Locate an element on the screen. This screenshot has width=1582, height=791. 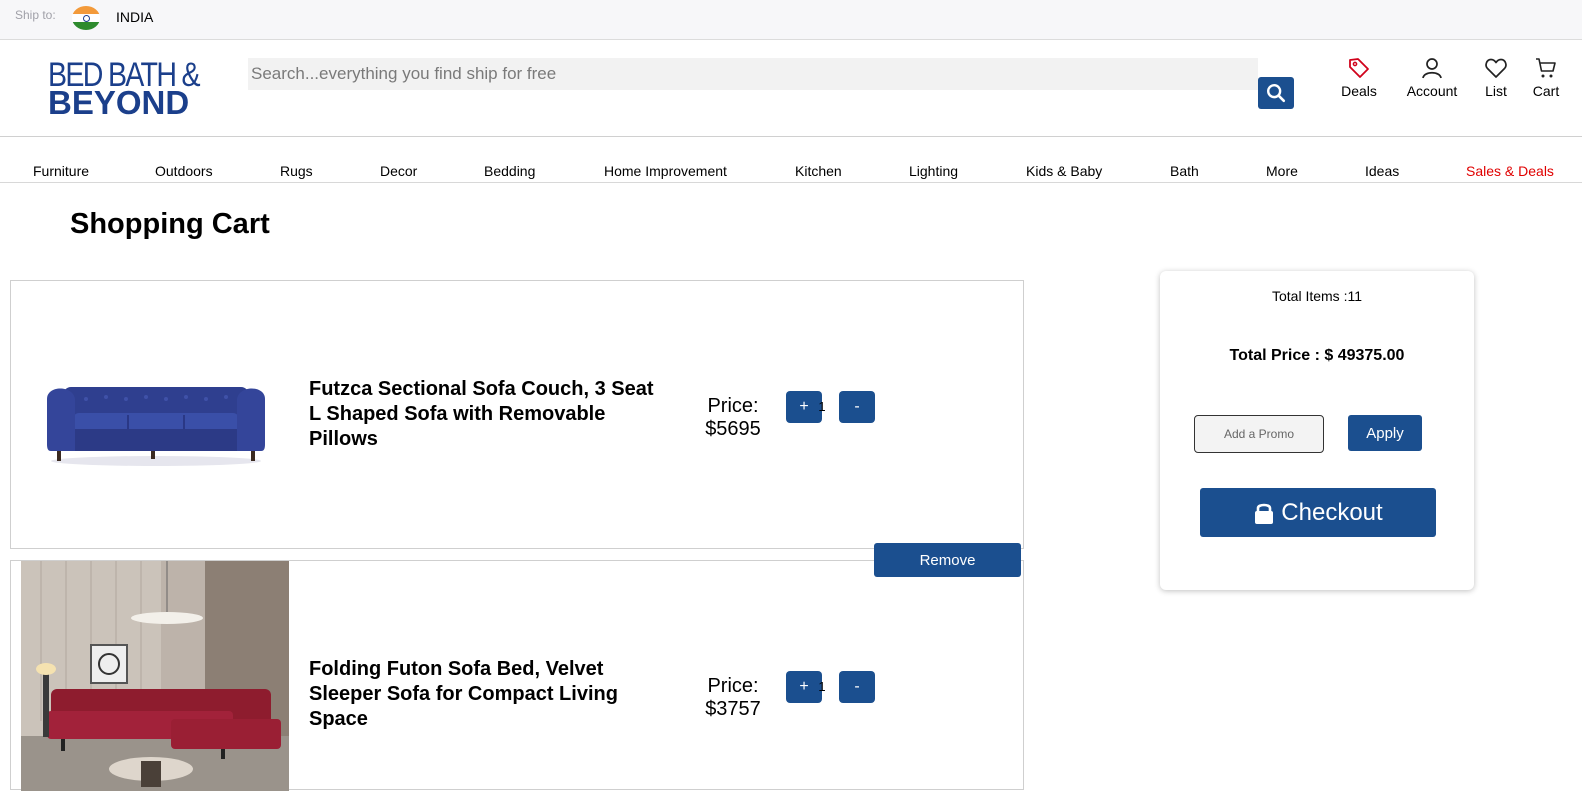
price-value: $3757 is located at coordinates (733, 709).